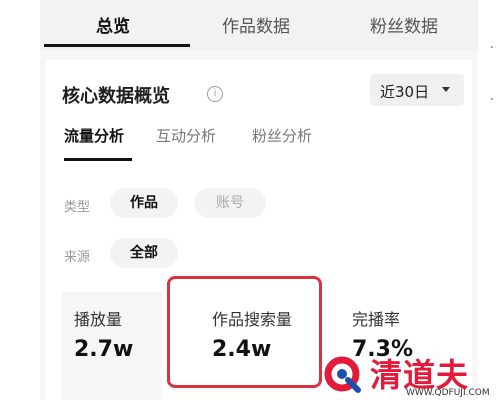 The height and width of the screenshot is (400, 500). I want to click on tab-works-data: 作品数据, so click(256, 24).